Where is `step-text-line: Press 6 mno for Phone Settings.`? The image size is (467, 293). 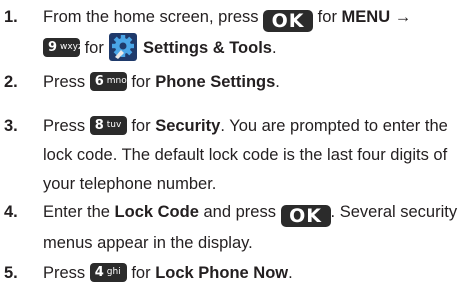 step-text-line: Press 6 mno for Phone Settings. is located at coordinates (161, 82).